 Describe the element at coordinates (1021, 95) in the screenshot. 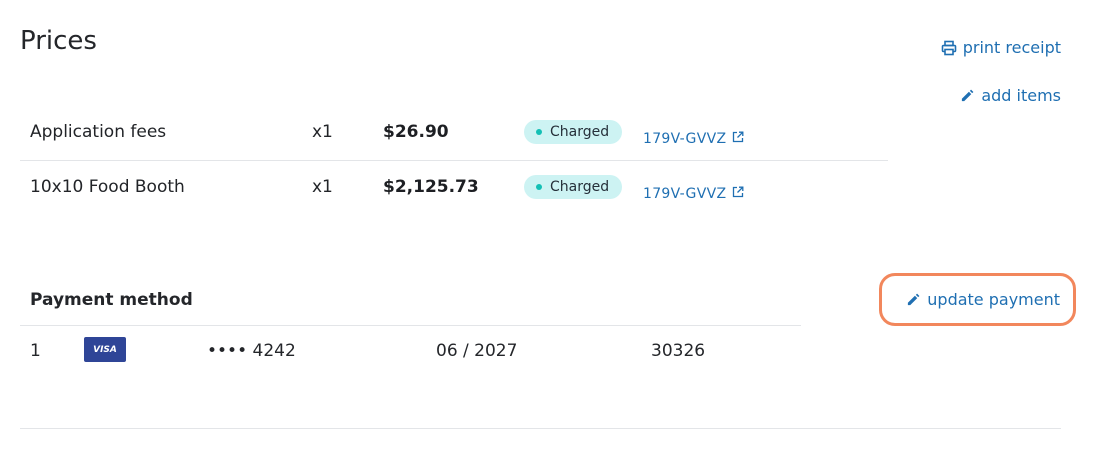

I see `add-items-label: add items` at that location.